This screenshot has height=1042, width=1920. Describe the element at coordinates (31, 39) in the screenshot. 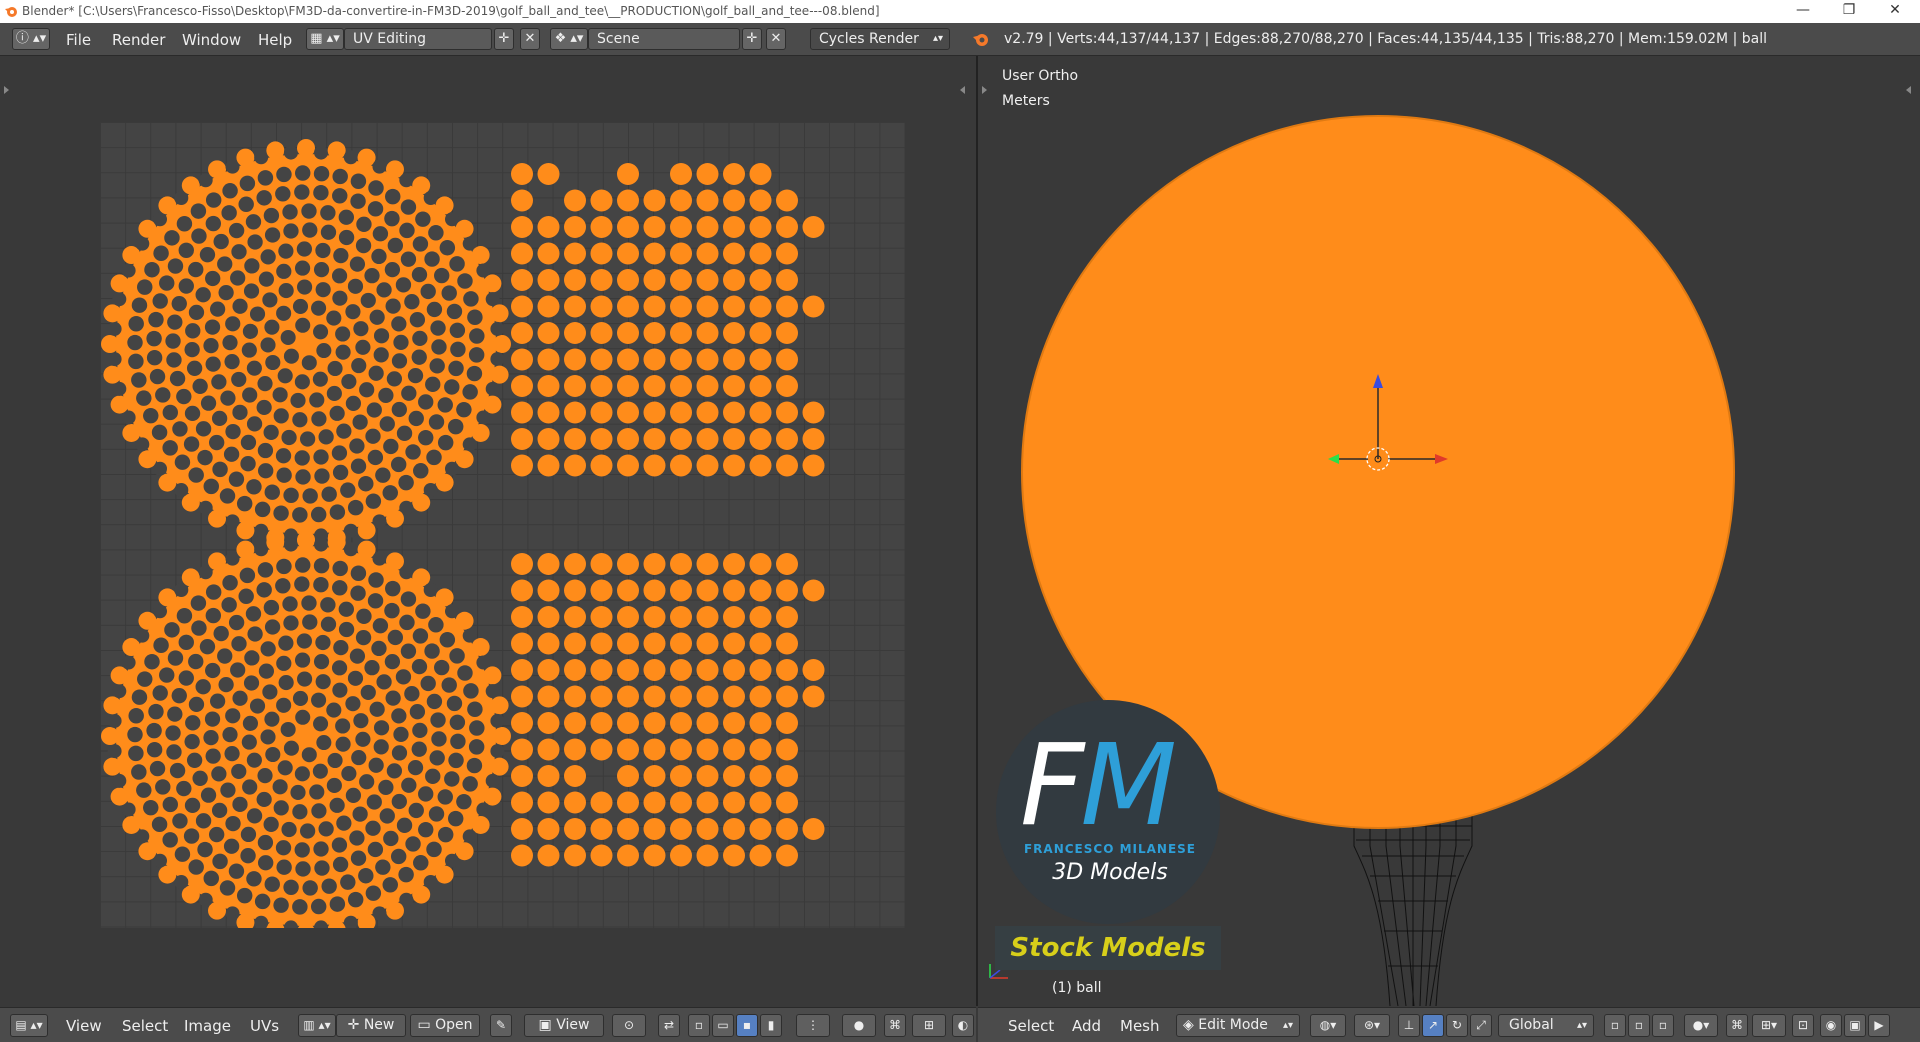

I see `info-editor-type-button: ⓘ ▴▾` at that location.